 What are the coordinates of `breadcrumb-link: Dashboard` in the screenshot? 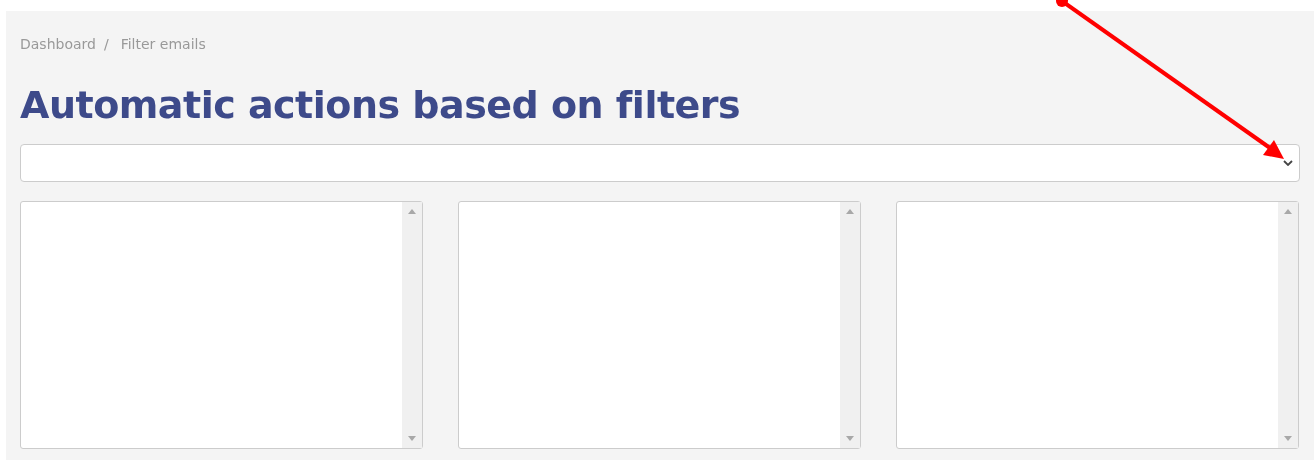 It's located at (58, 44).